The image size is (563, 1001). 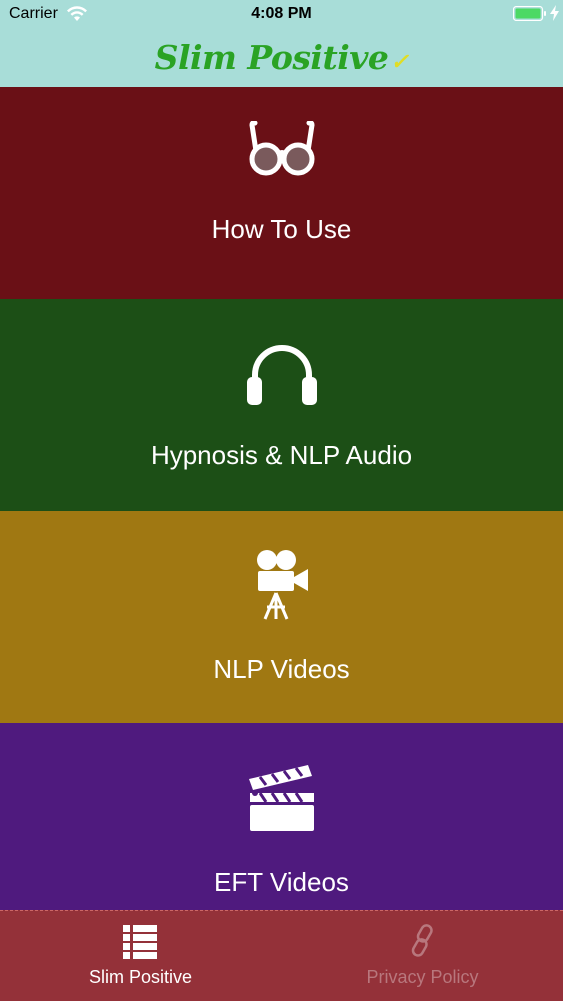 I want to click on how-to-use-label: How To Use, so click(x=281, y=229).